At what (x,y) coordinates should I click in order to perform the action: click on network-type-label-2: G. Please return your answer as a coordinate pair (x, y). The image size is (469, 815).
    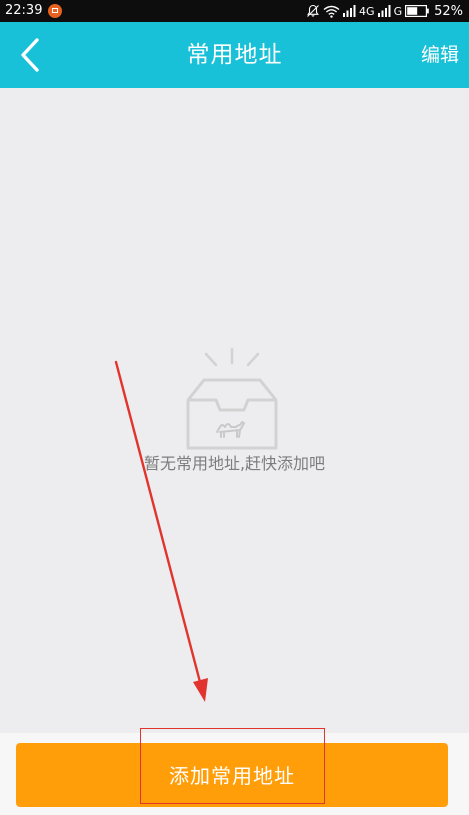
    Looking at the image, I should click on (398, 11).